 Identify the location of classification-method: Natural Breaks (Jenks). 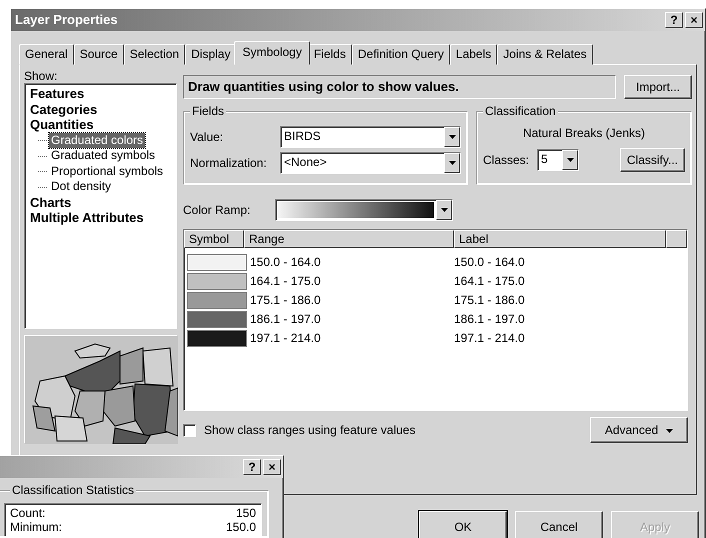
(584, 133).